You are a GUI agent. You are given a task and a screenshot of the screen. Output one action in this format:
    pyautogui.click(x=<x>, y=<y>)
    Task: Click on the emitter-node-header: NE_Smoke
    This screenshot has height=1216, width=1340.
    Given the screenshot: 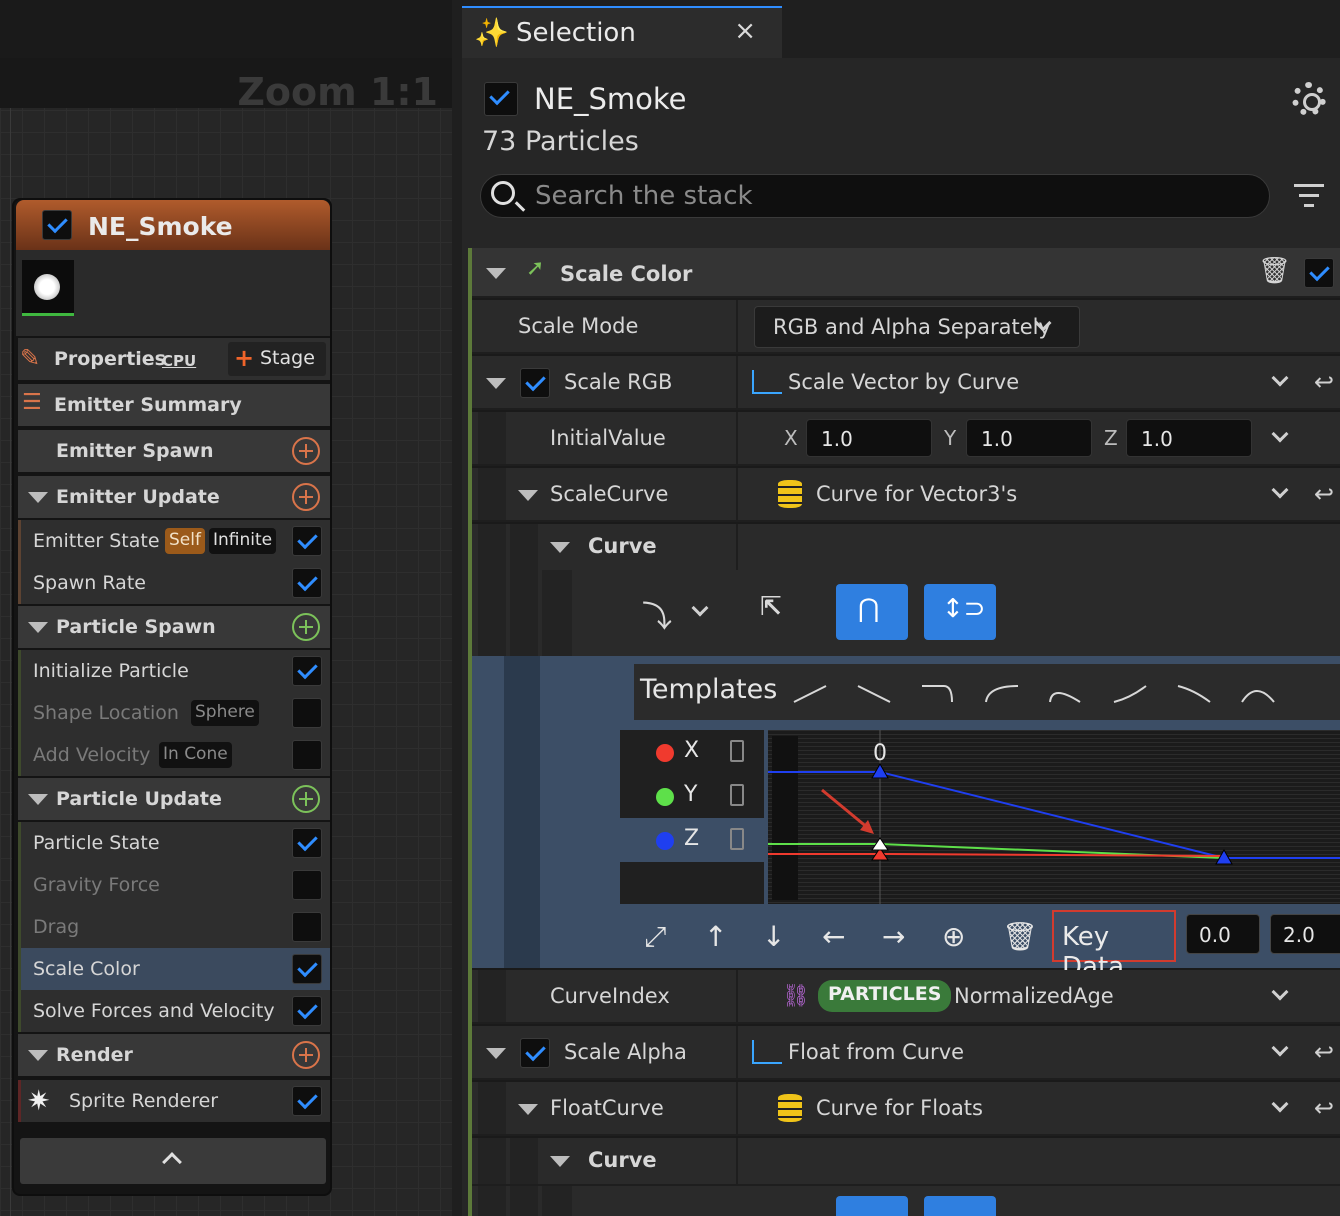 What is the action you would take?
    pyautogui.click(x=173, y=225)
    